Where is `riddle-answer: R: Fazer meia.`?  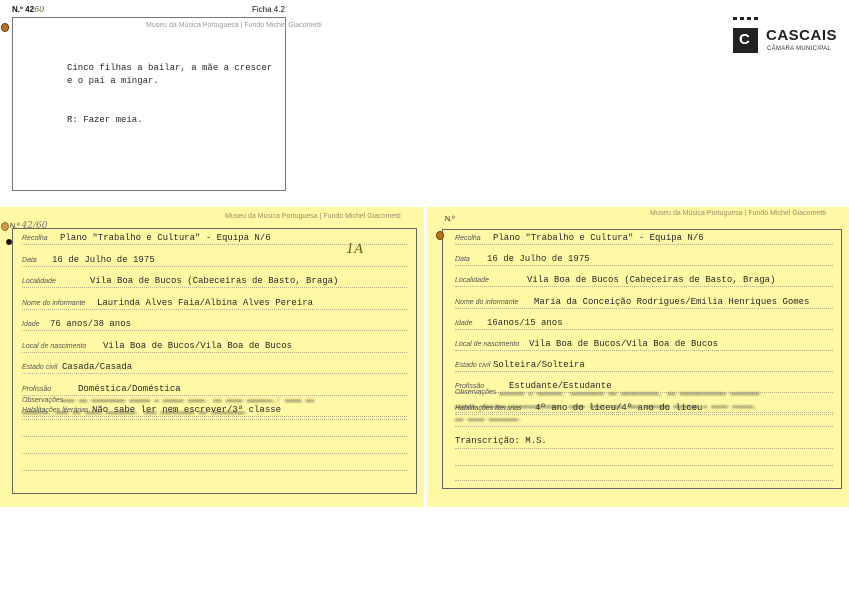
riddle-answer: R: Fazer meia. is located at coordinates (105, 120).